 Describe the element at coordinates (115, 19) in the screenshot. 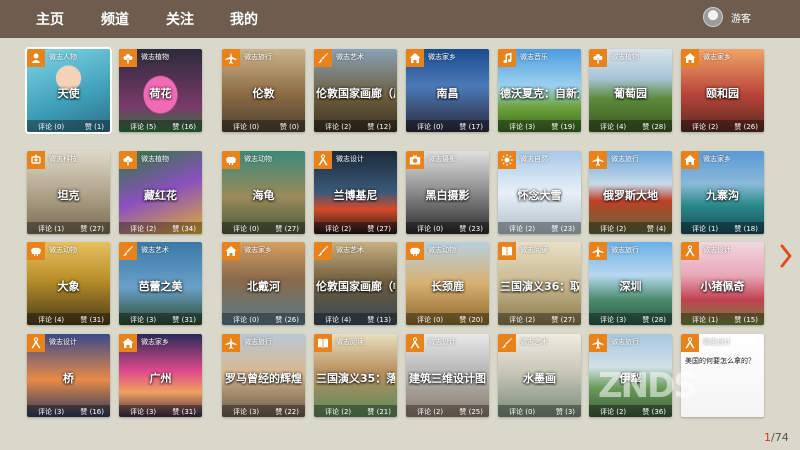

I see `nav-channels: 频道` at that location.